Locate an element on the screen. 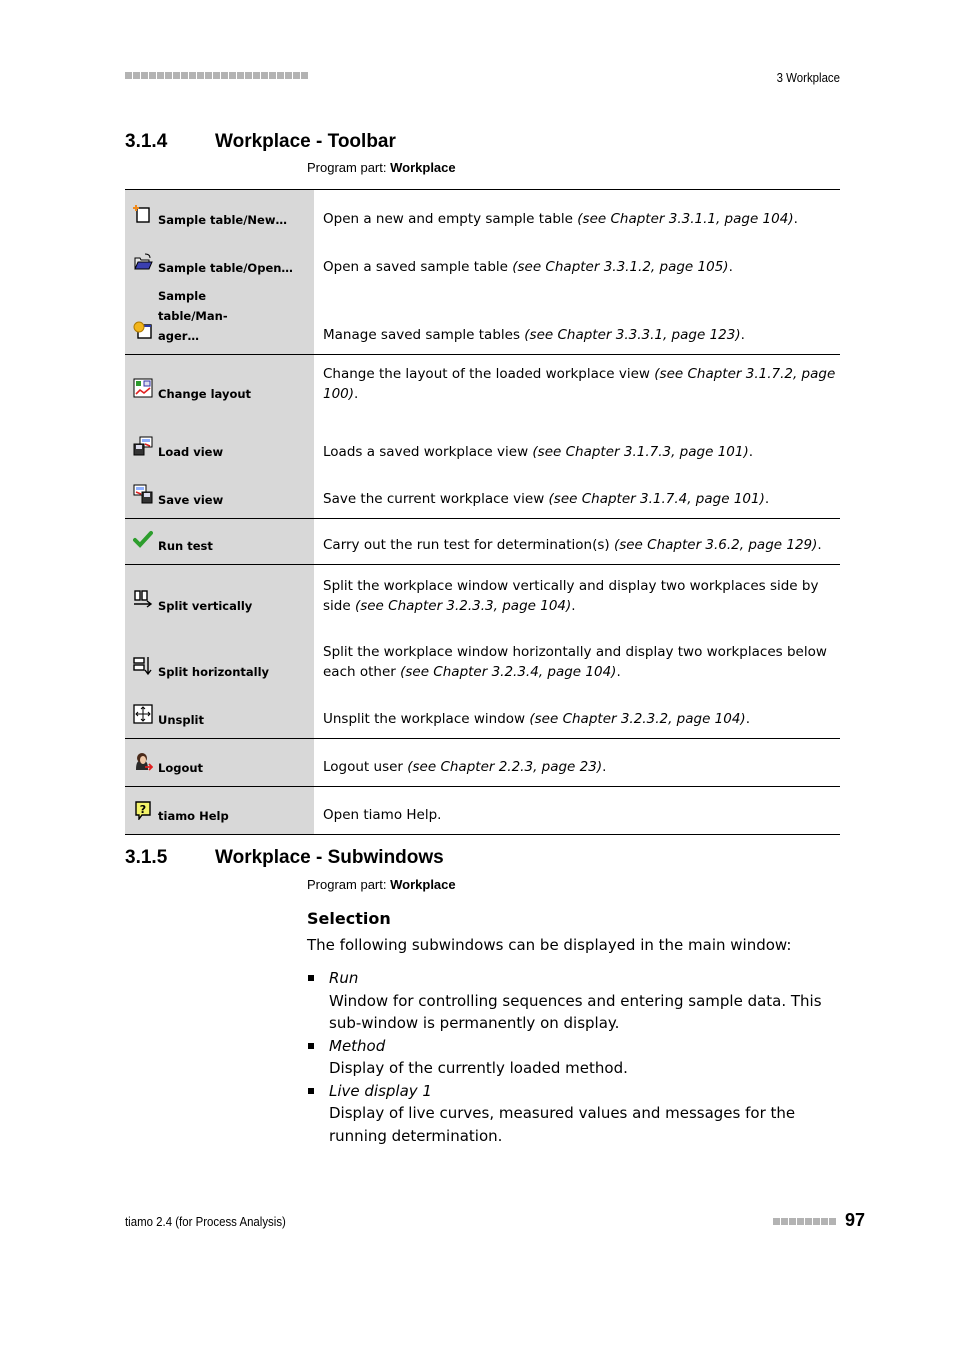  toolbar-item-cell: Change layout is located at coordinates (219, 382).